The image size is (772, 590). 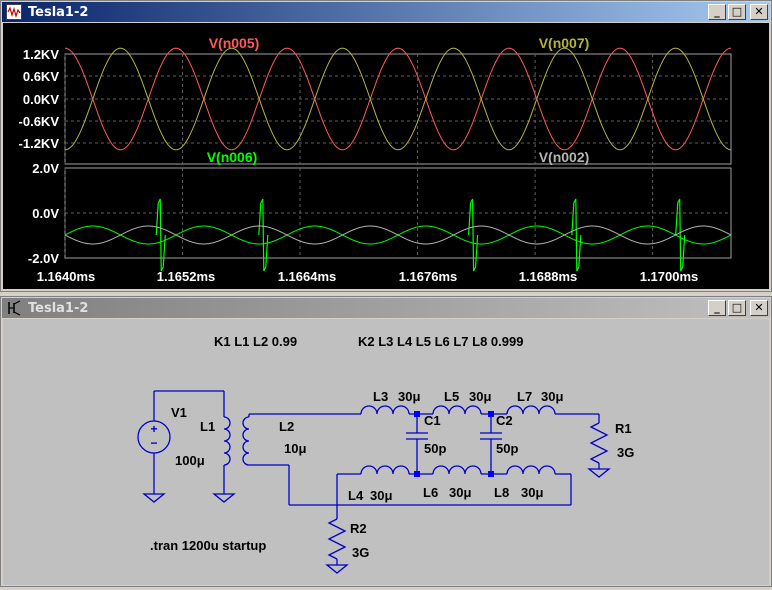 I want to click on label-l2: L2, so click(x=286, y=426).